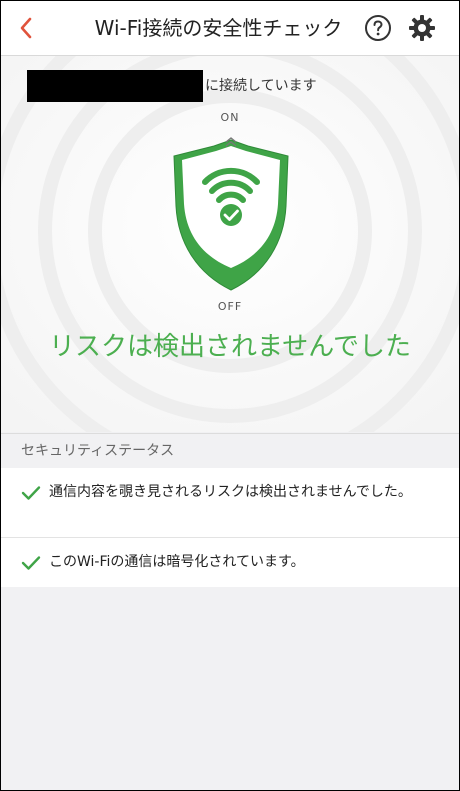  Describe the element at coordinates (230, 492) in the screenshot. I see `status-text: 通信内容を覗き見されるリスクは検出されませんでした。` at that location.